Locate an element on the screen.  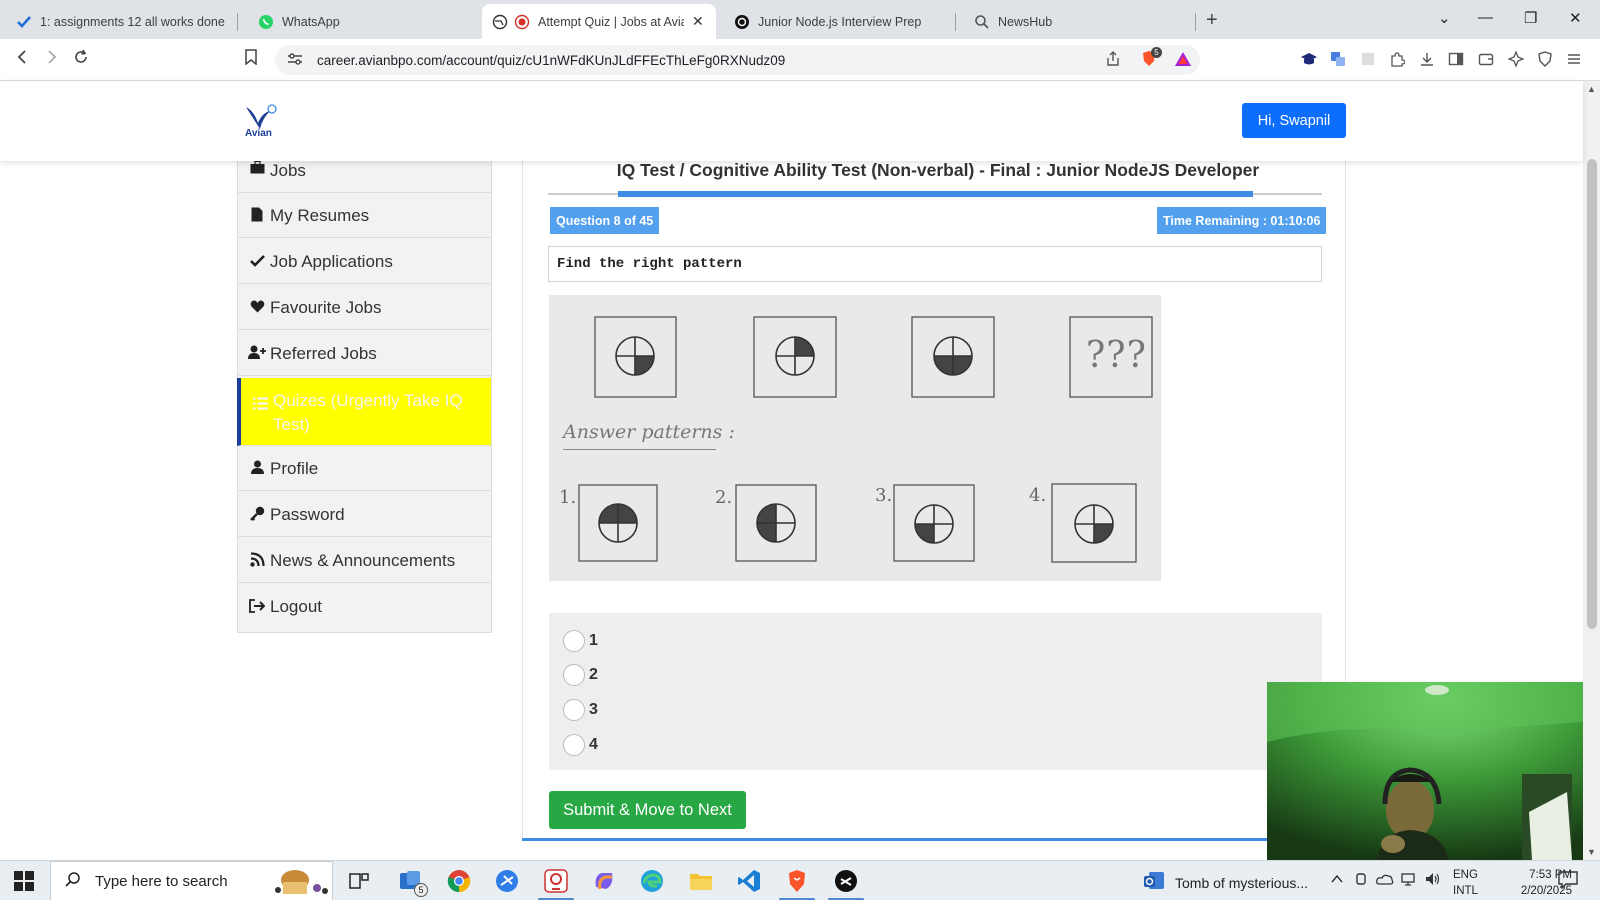
puzzle-icon is located at coordinates (1397, 59).